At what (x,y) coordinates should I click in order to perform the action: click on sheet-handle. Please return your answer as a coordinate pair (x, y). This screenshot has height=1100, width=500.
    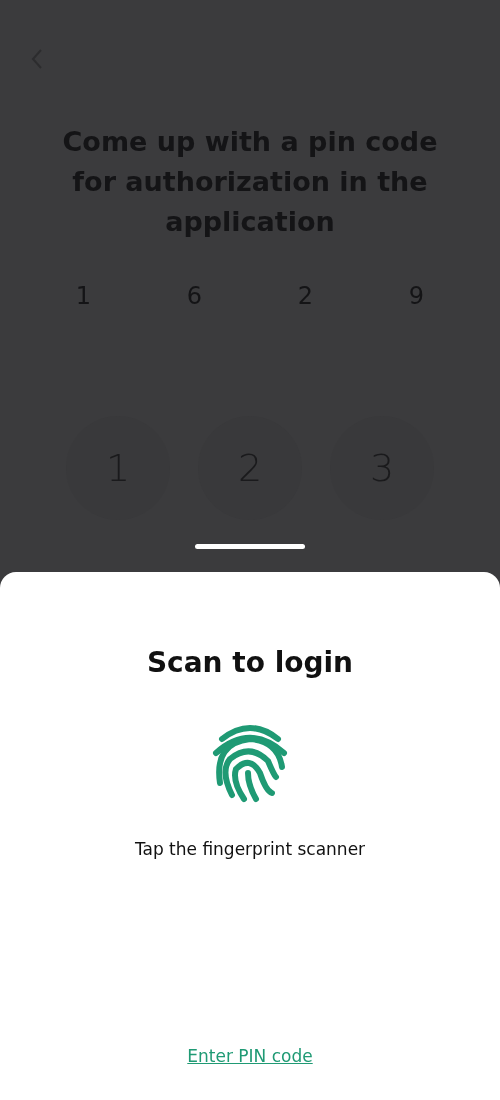
    Looking at the image, I should click on (250, 546).